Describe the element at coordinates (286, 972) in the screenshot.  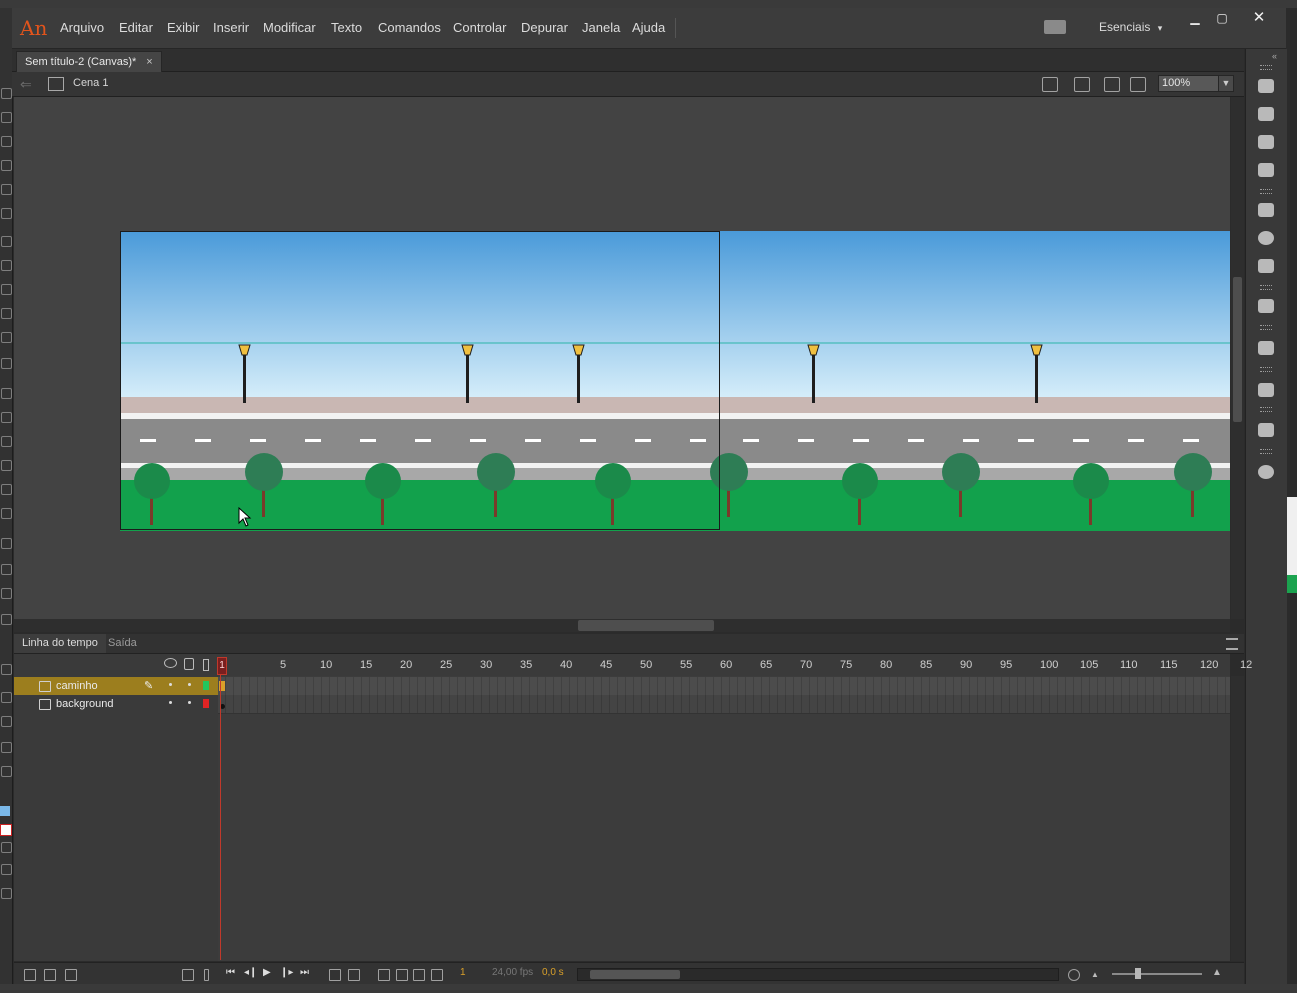
I see `step-forward-icon: ❙▸` at that location.